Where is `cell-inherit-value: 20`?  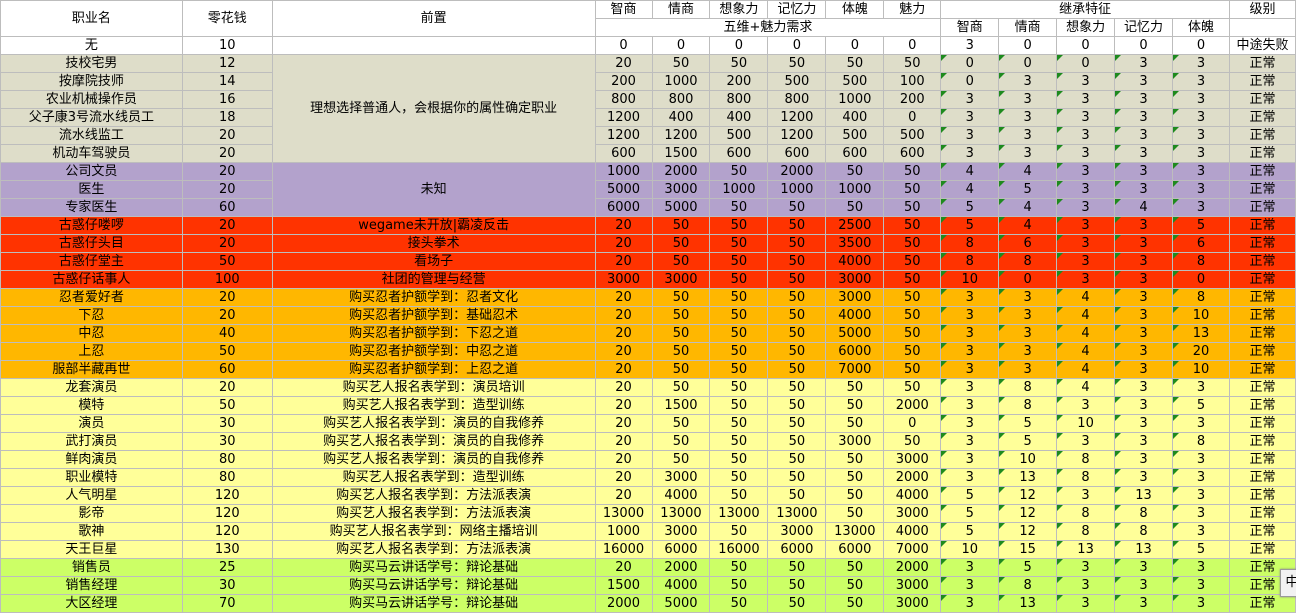
cell-inherit-value: 20 is located at coordinates (1201, 351).